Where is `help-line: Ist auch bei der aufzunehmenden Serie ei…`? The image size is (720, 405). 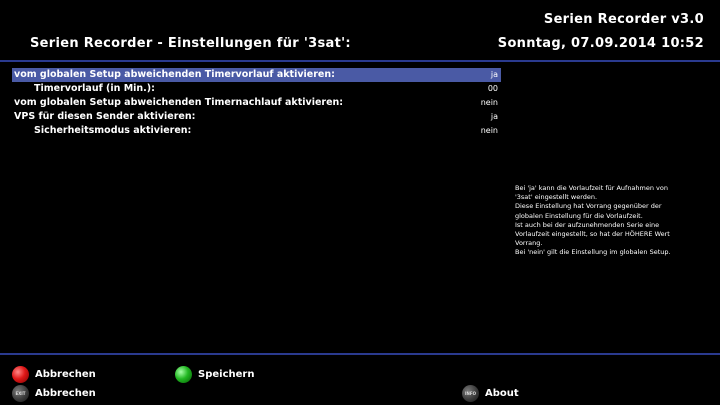 help-line: Ist auch bei der aufzunehmenden Serie ei… is located at coordinates (587, 224).